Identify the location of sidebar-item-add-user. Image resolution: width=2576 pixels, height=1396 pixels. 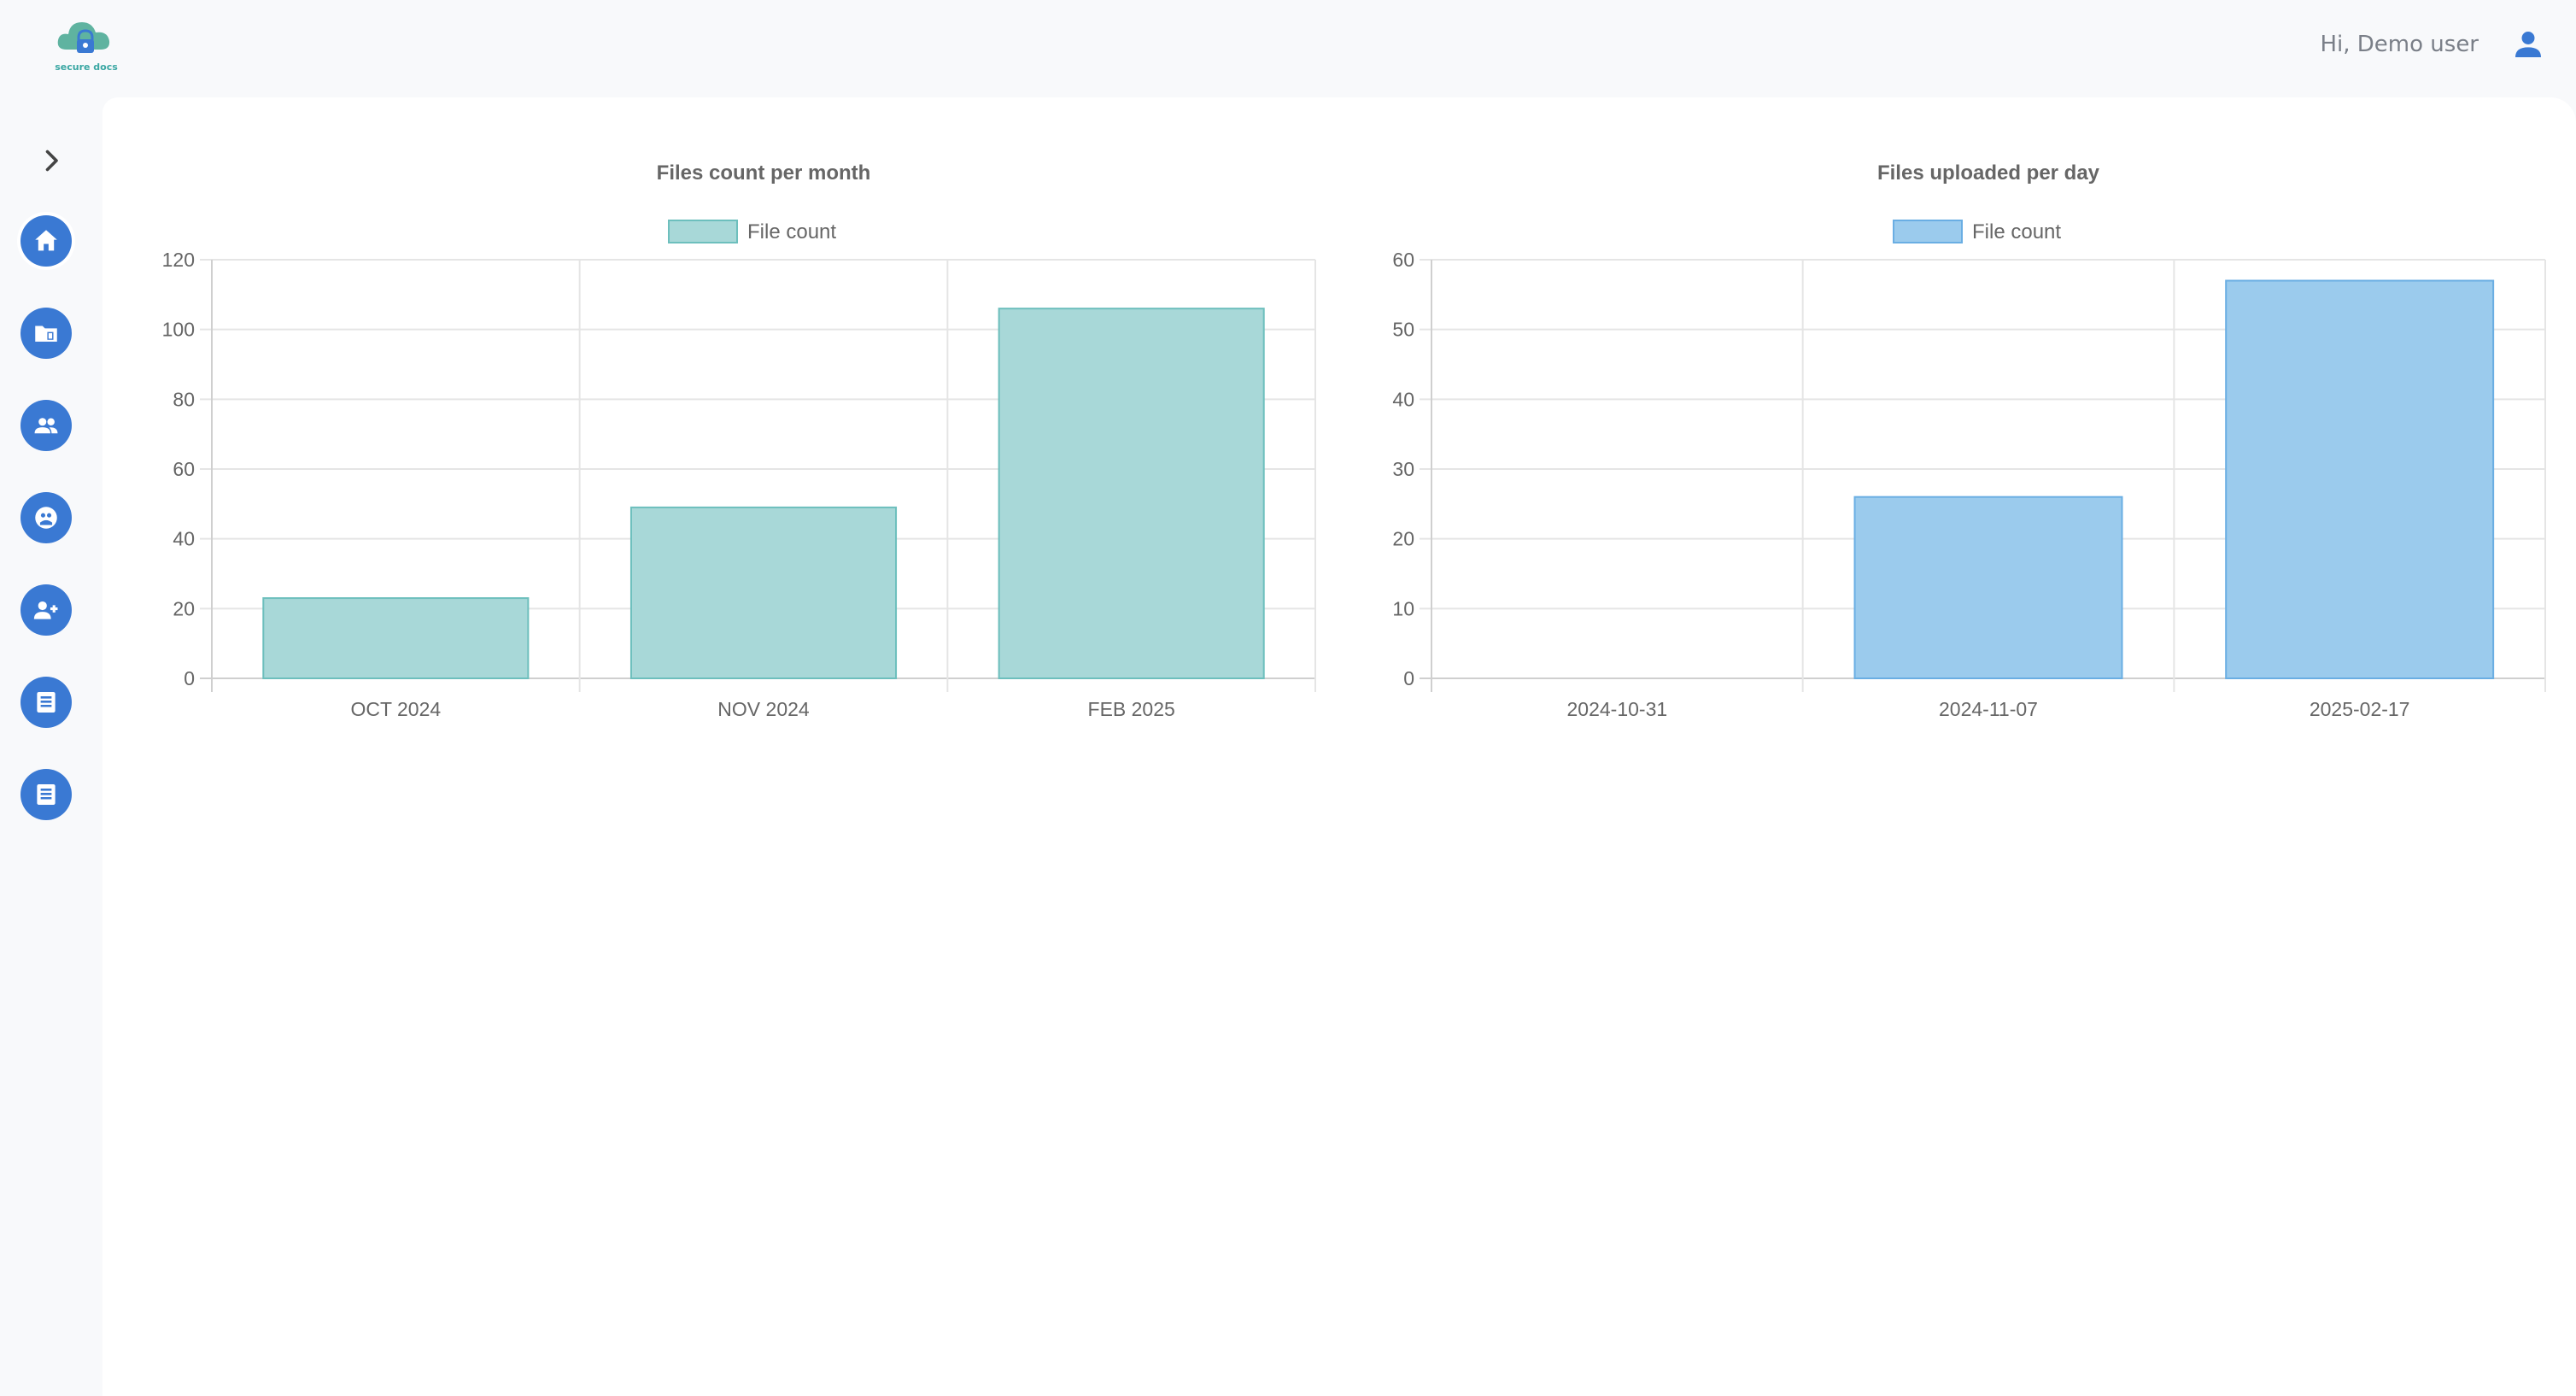
(46, 610).